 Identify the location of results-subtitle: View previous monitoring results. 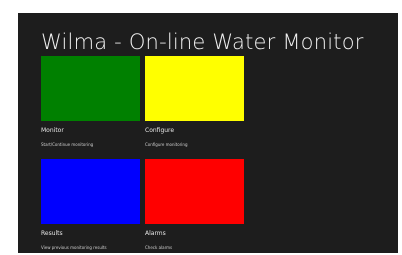
(74, 247).